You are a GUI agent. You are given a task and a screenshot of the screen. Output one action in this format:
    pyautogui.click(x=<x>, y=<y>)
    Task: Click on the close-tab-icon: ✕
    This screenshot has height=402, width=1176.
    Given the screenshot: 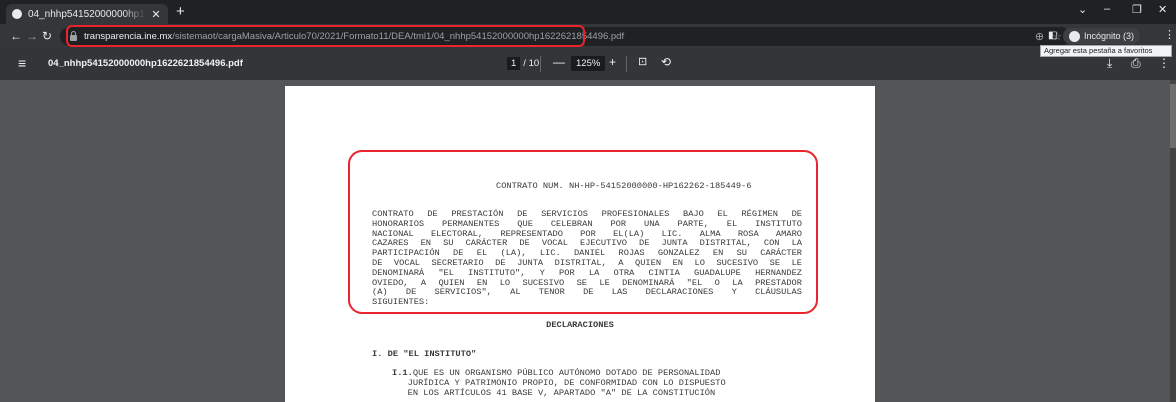 What is the action you would take?
    pyautogui.click(x=156, y=14)
    